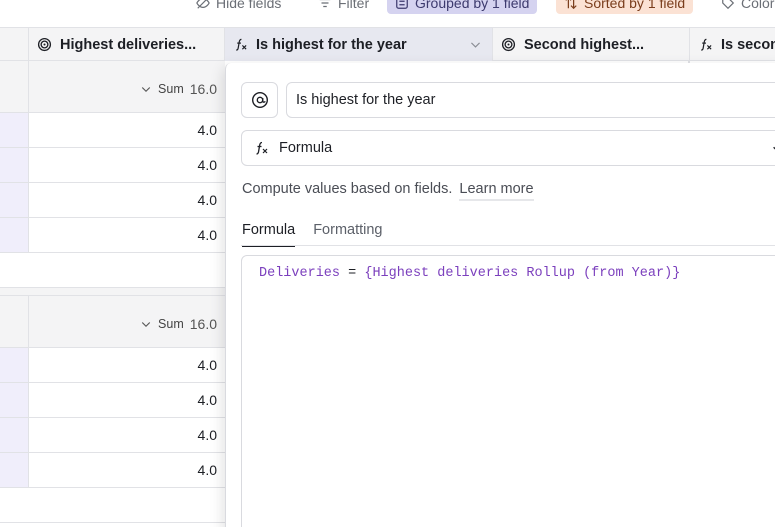 The height and width of the screenshot is (527, 775). I want to click on formula-reference-token: {Highest deliveries Rollup (from Year)}, so click(522, 273).